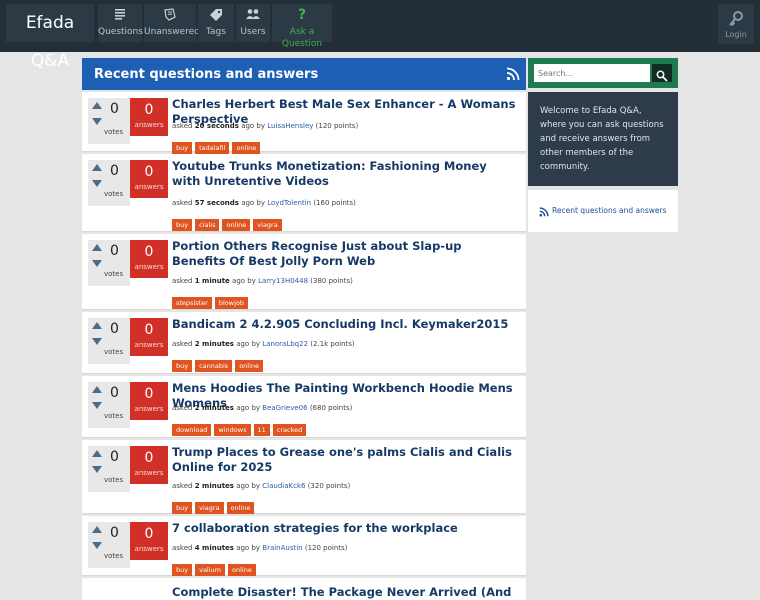  What do you see at coordinates (289, 430) in the screenshot?
I see `tag: cracked` at bounding box center [289, 430].